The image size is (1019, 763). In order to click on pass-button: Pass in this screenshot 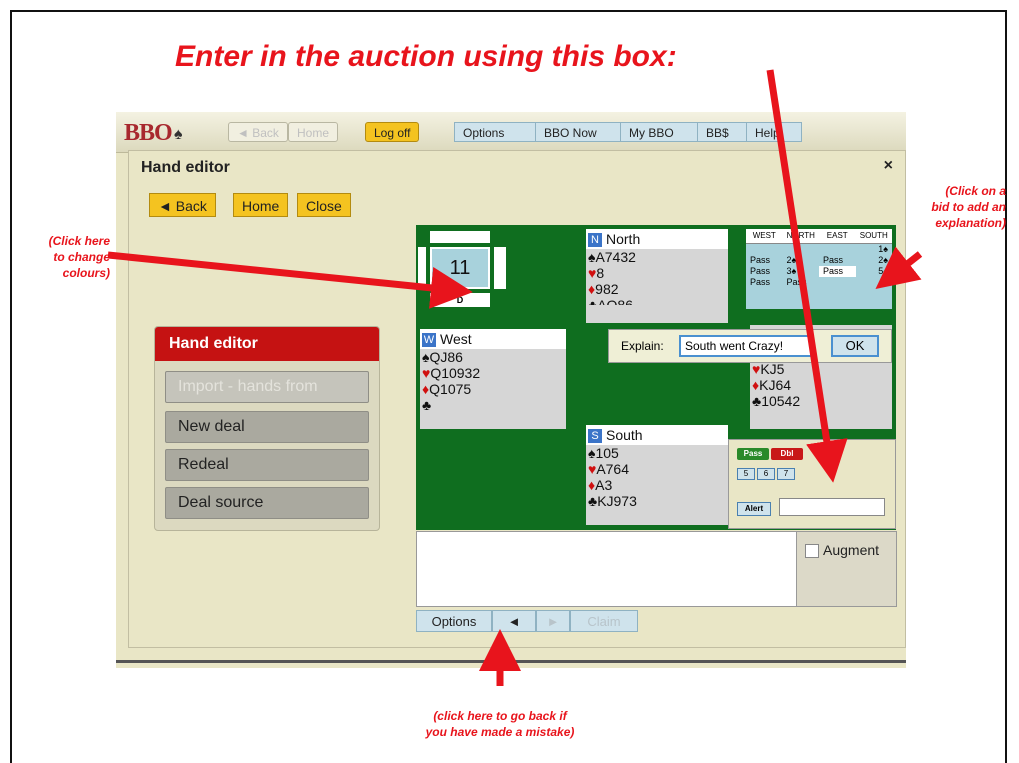, I will do `click(753, 454)`.